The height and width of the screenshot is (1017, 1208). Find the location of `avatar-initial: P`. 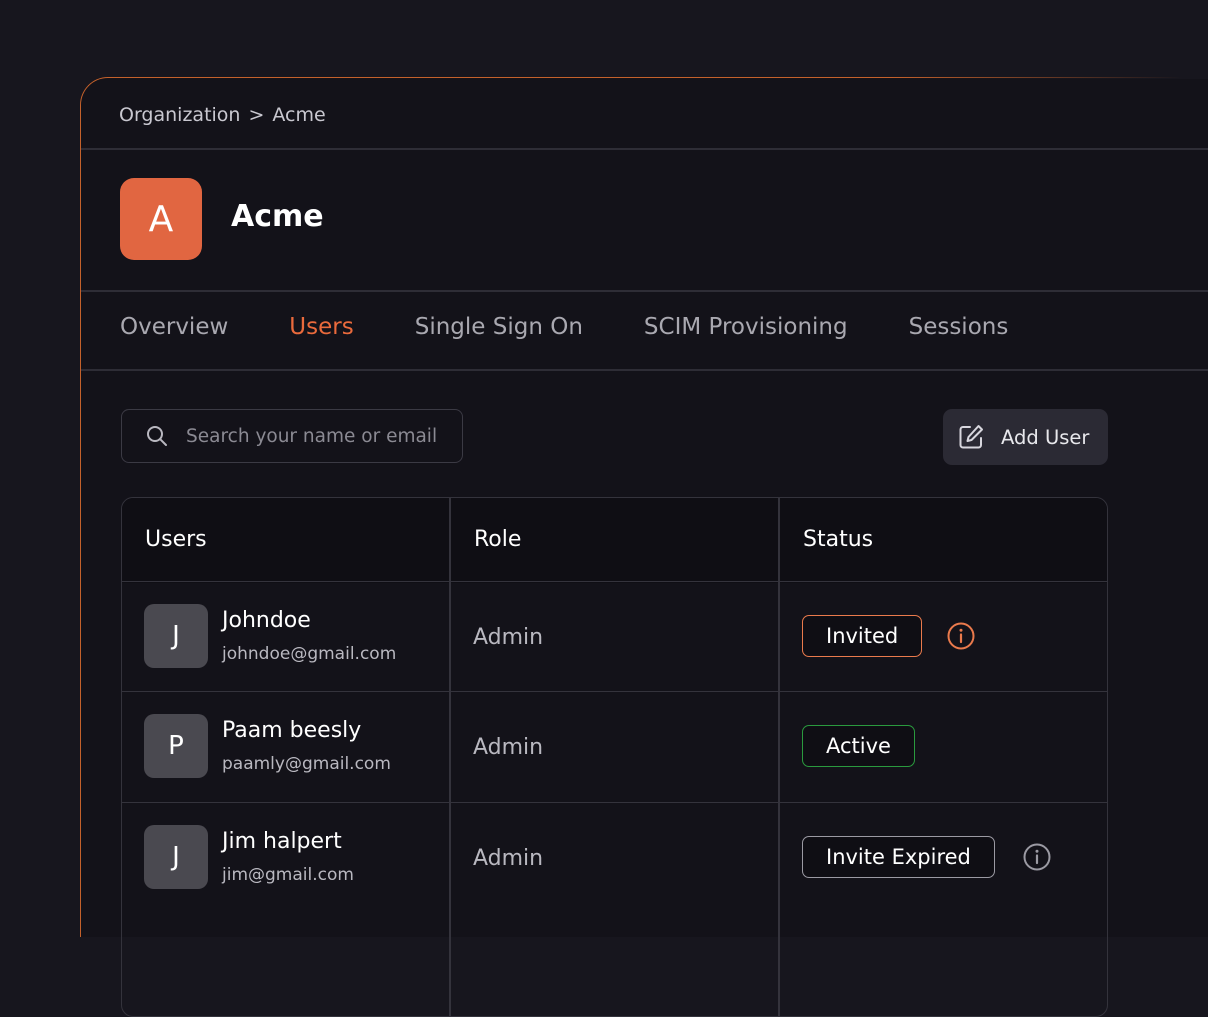

avatar-initial: P is located at coordinates (176, 746).